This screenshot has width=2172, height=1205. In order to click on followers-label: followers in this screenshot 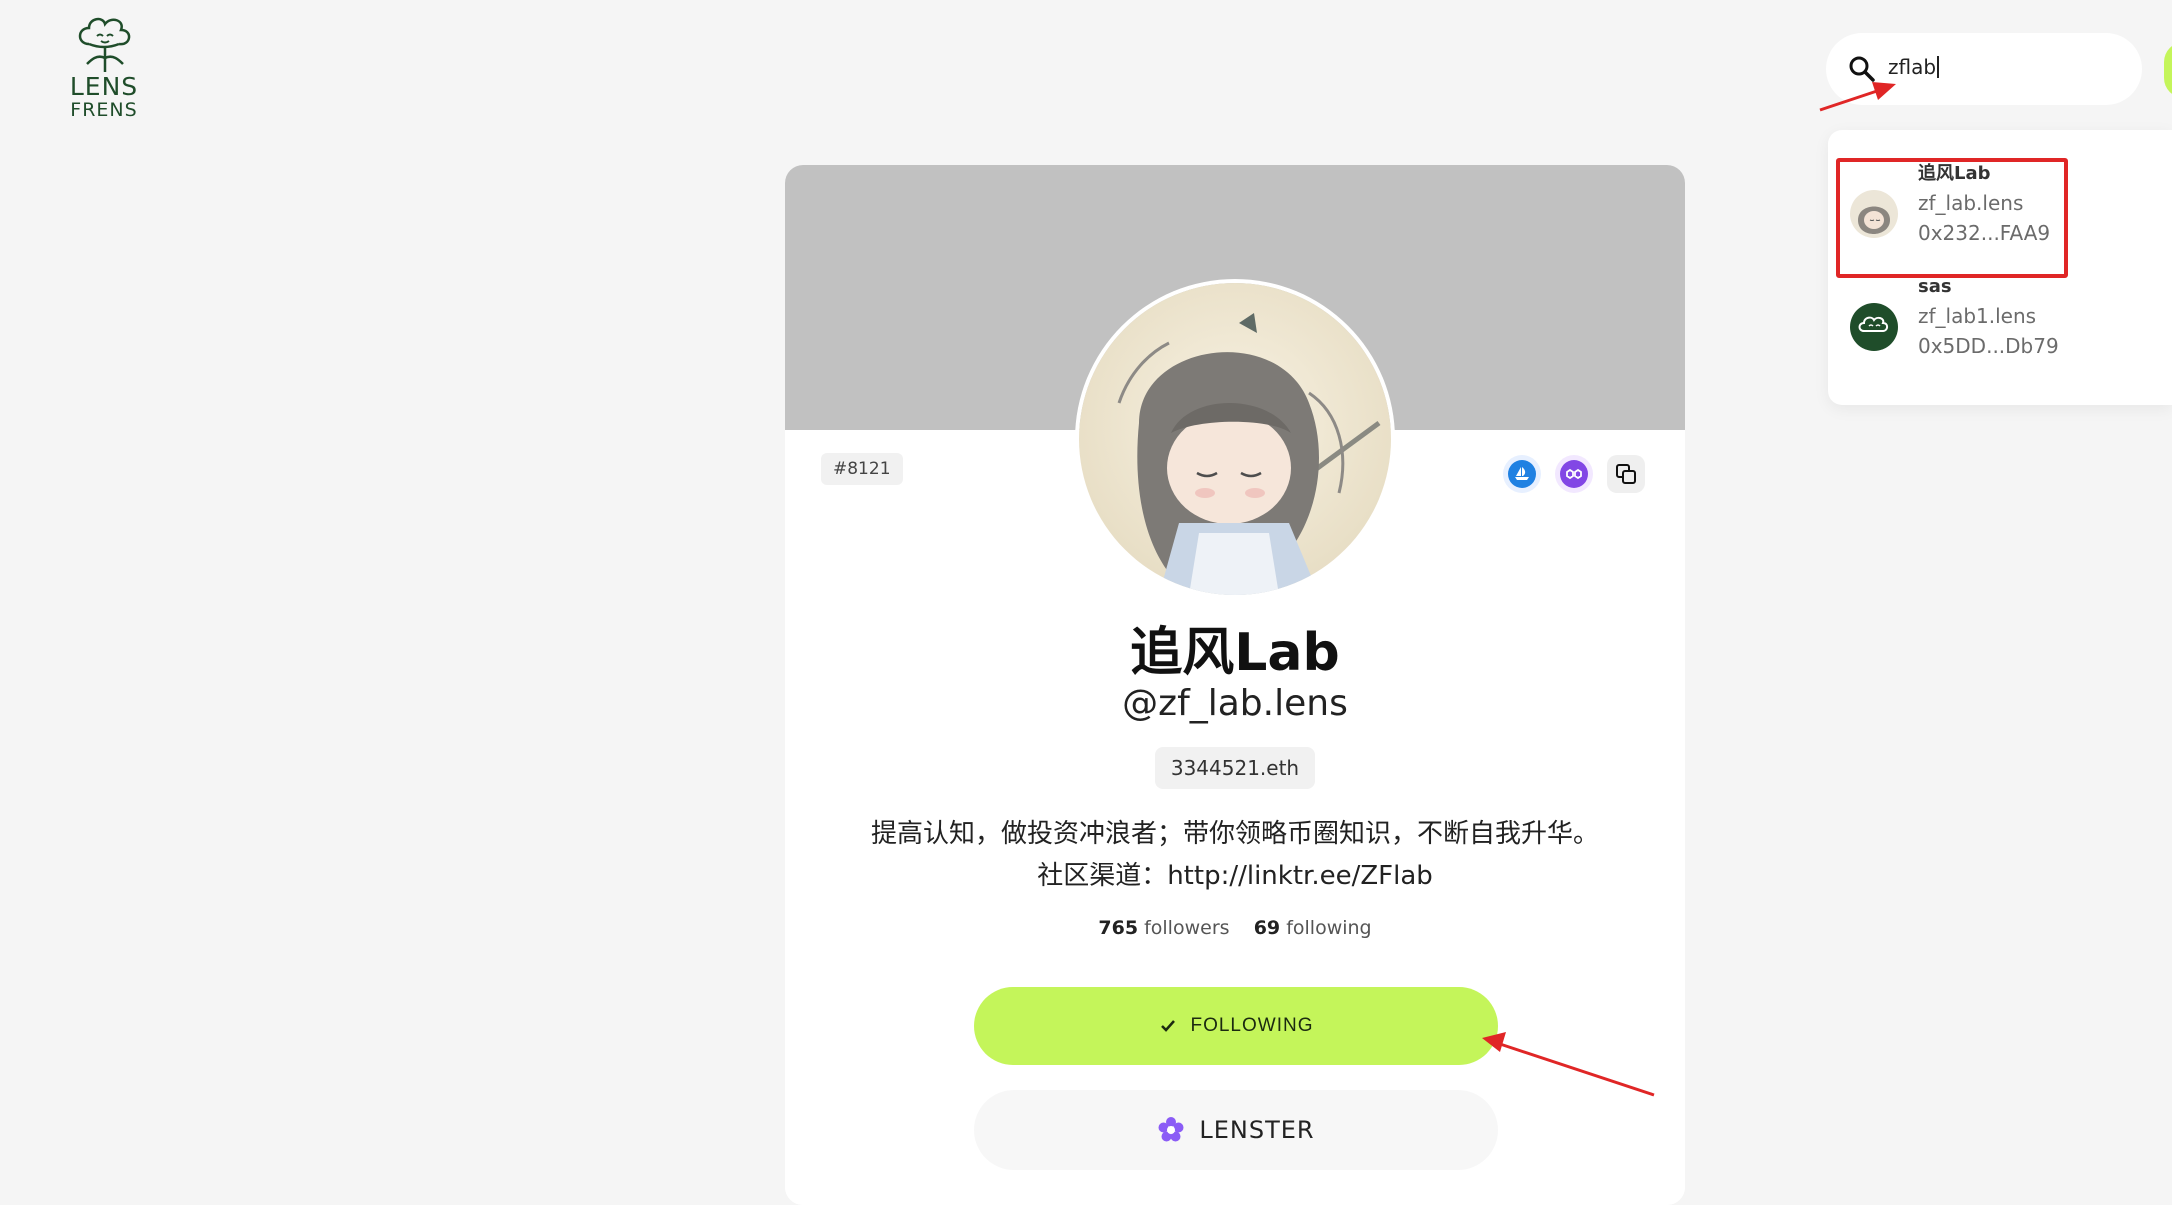, I will do `click(1187, 928)`.